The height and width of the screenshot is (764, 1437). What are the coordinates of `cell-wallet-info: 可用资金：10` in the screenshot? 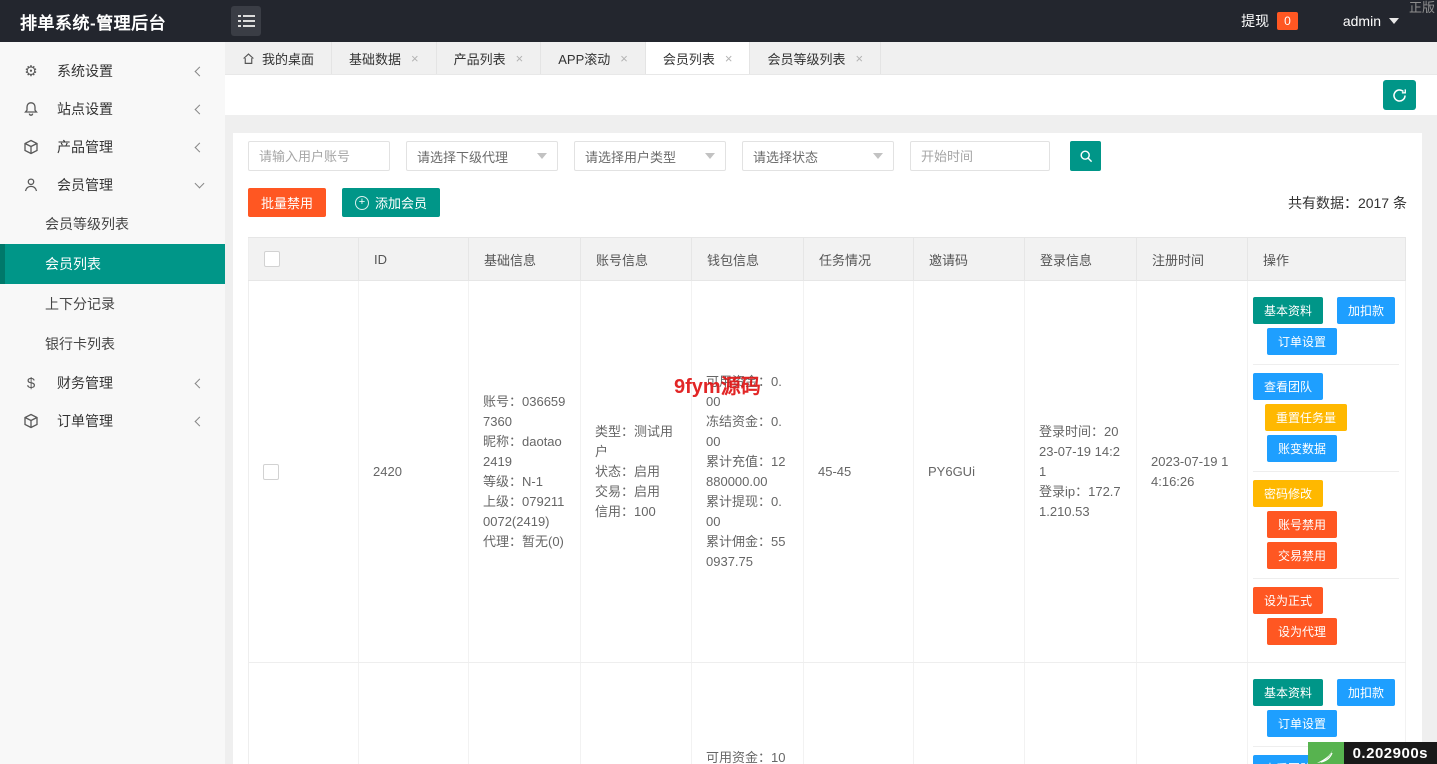 It's located at (747, 713).